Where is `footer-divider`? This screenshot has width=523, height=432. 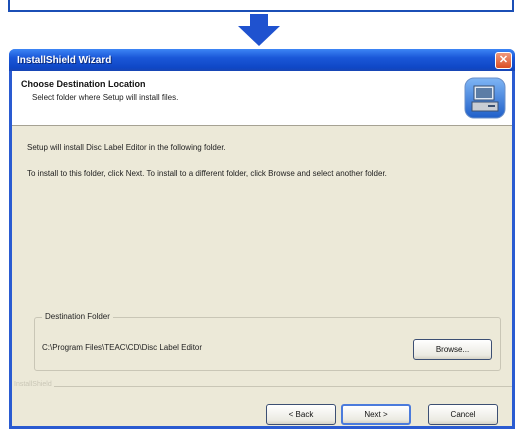 footer-divider is located at coordinates (283, 386).